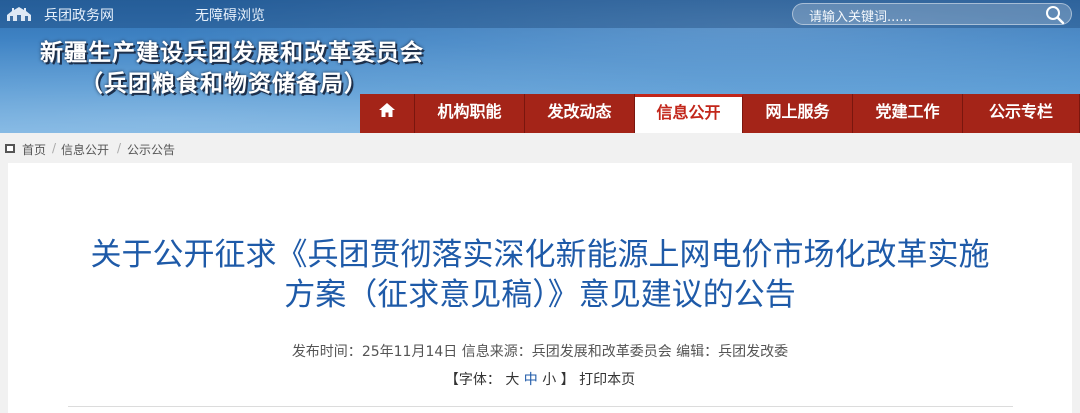 The width and height of the screenshot is (1080, 413). I want to click on publish-label: 发布时间：, so click(326, 352).